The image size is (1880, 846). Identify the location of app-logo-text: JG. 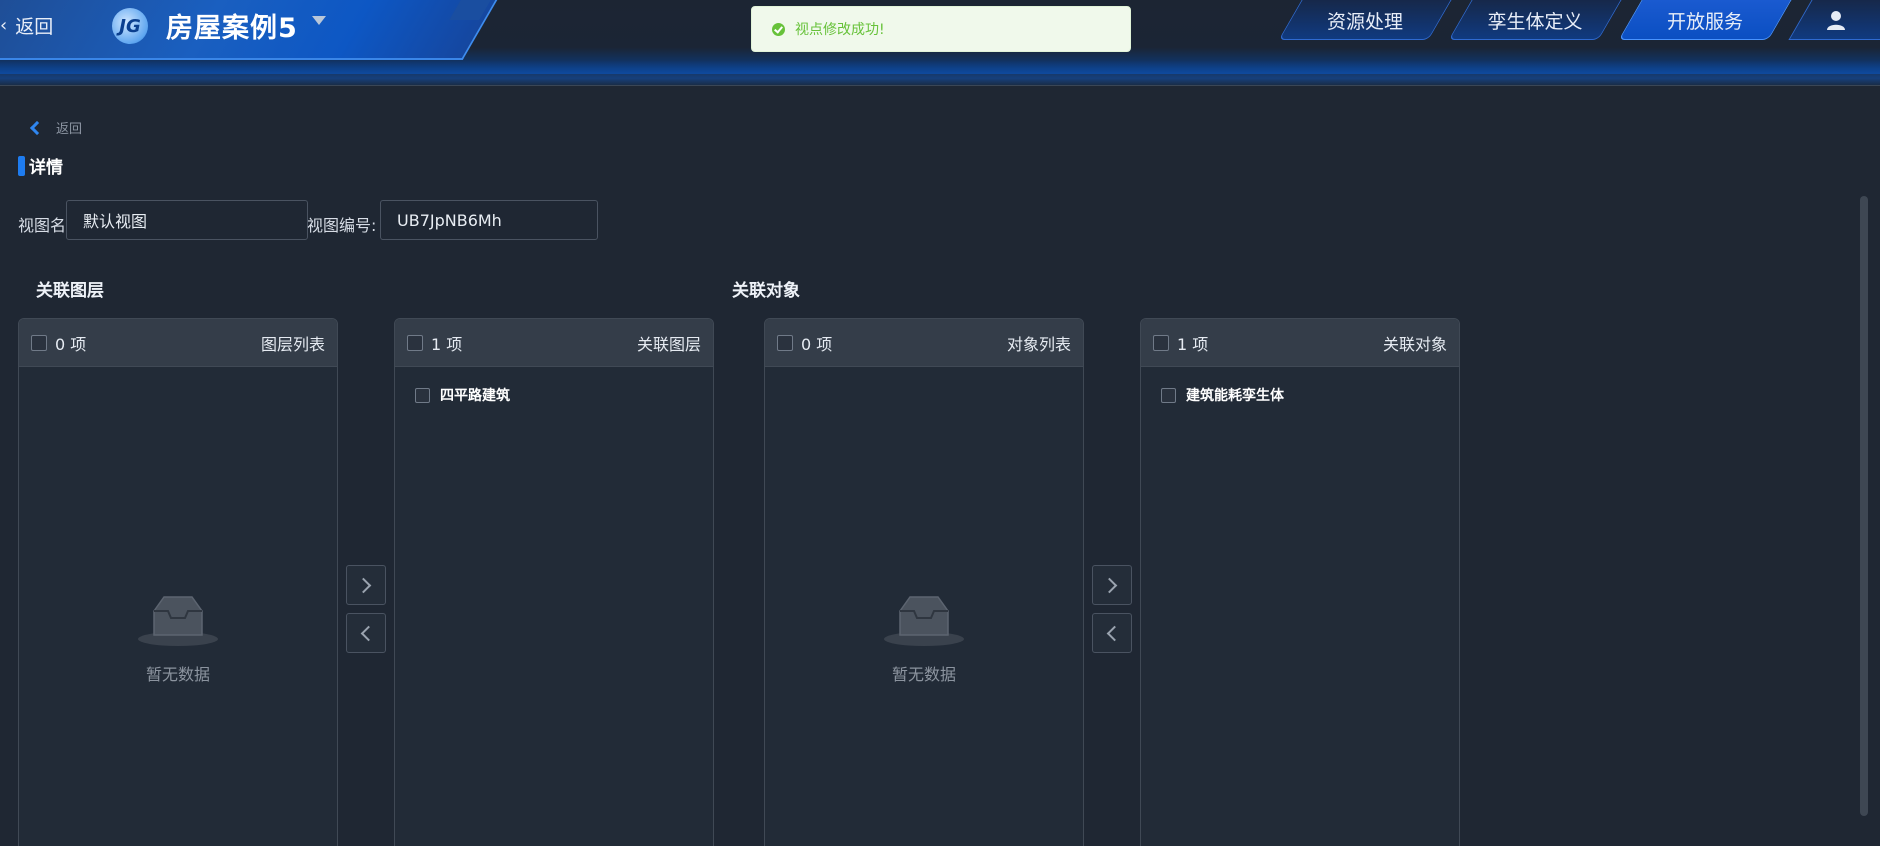
(130, 26).